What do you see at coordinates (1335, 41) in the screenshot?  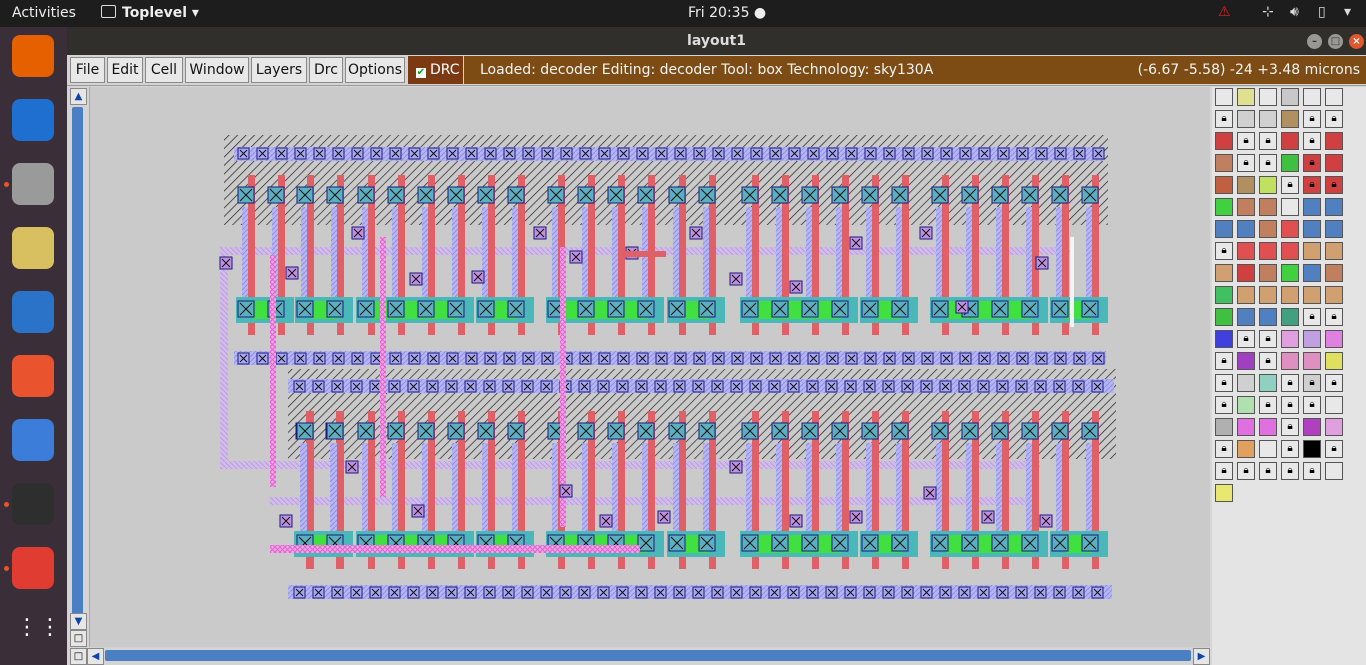 I see `maximize-button: □` at bounding box center [1335, 41].